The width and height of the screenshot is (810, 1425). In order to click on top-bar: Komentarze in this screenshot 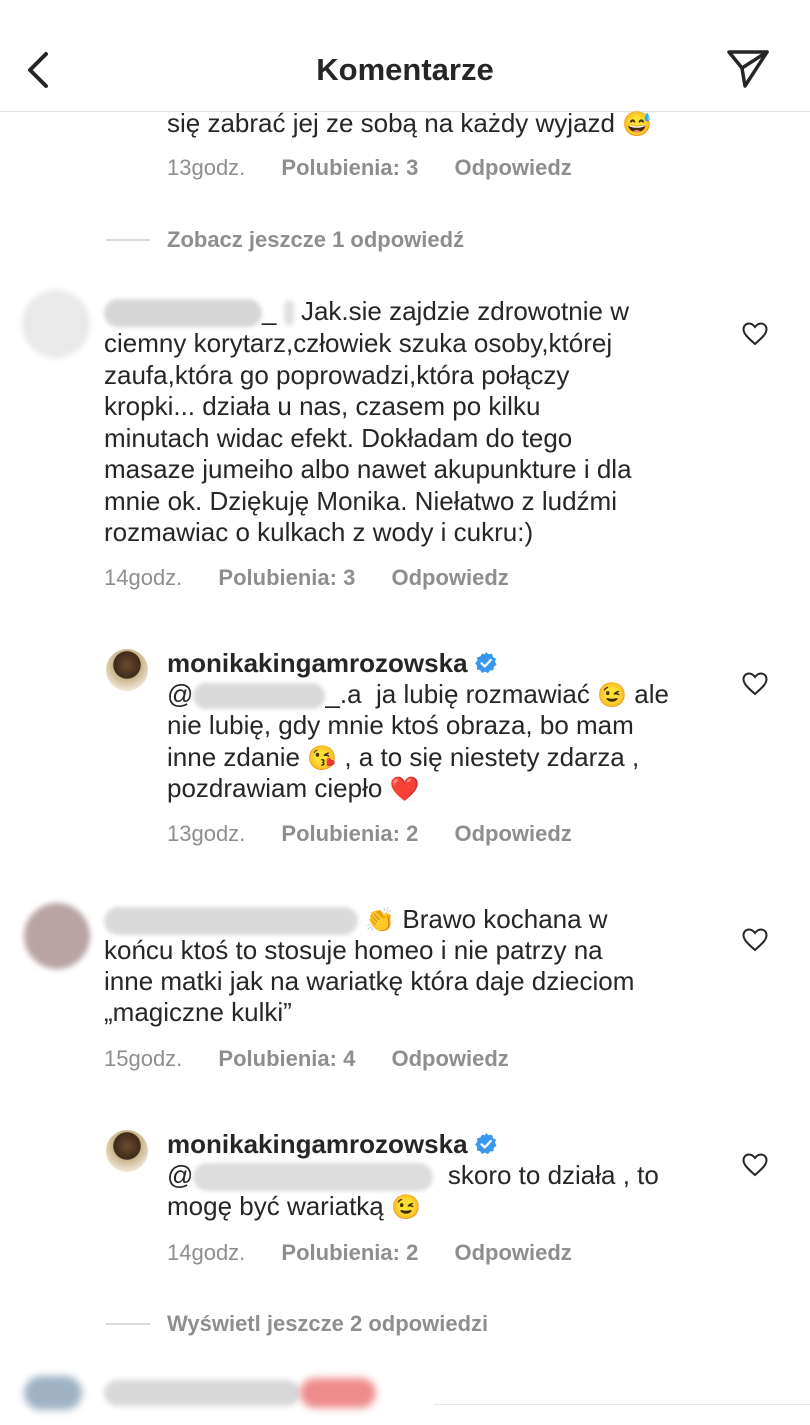, I will do `click(405, 56)`.